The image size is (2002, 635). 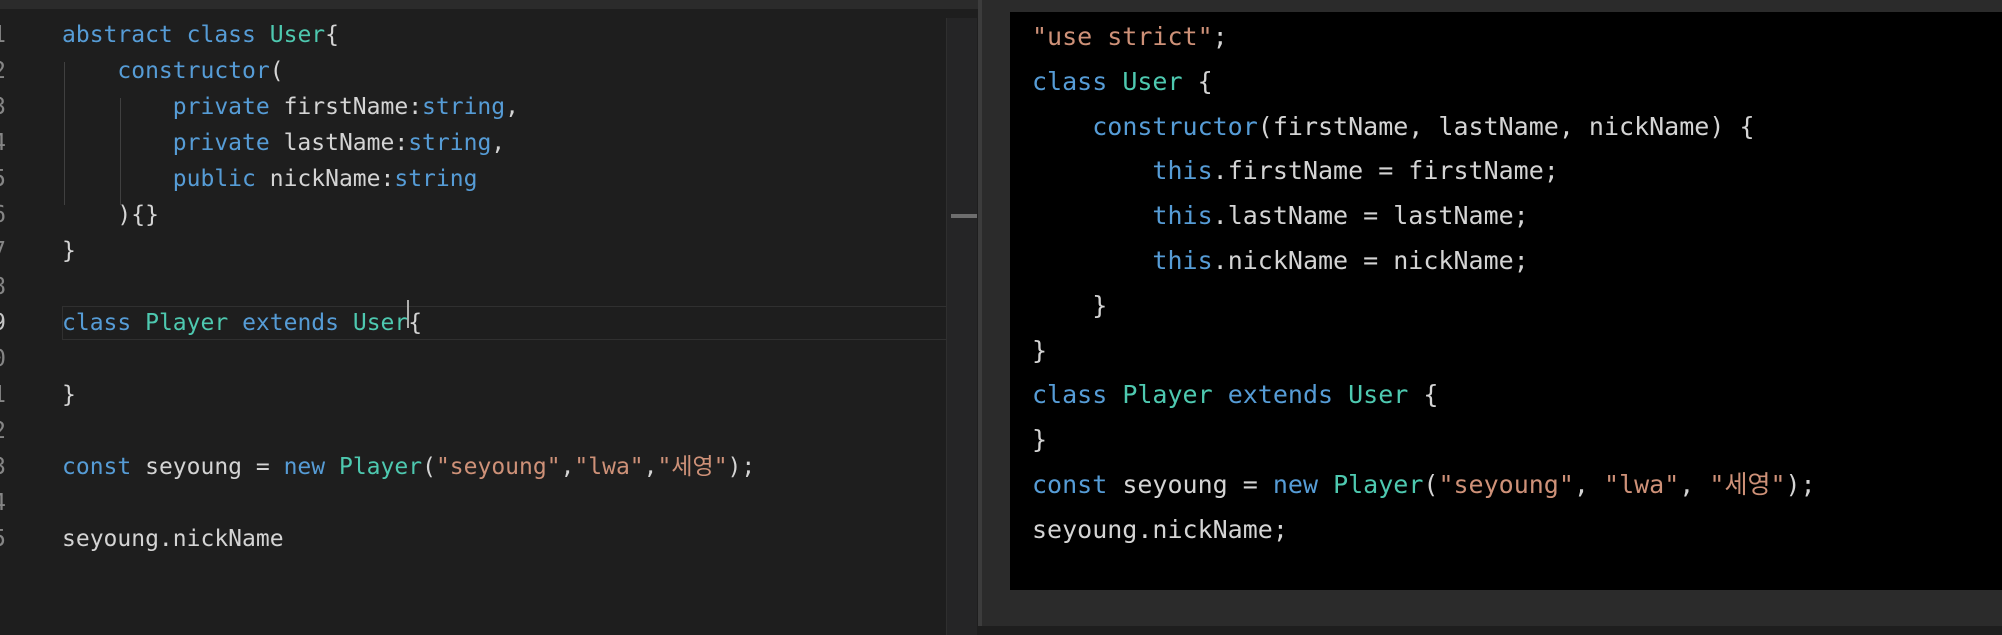 What do you see at coordinates (1280, 394) in the screenshot?
I see `output-token: extends` at bounding box center [1280, 394].